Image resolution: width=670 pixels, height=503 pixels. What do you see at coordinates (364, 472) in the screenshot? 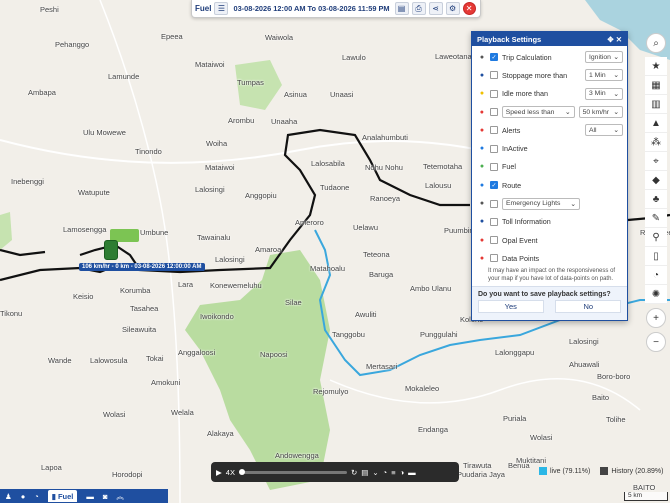
I see `table-icon: ▤` at bounding box center [364, 472].